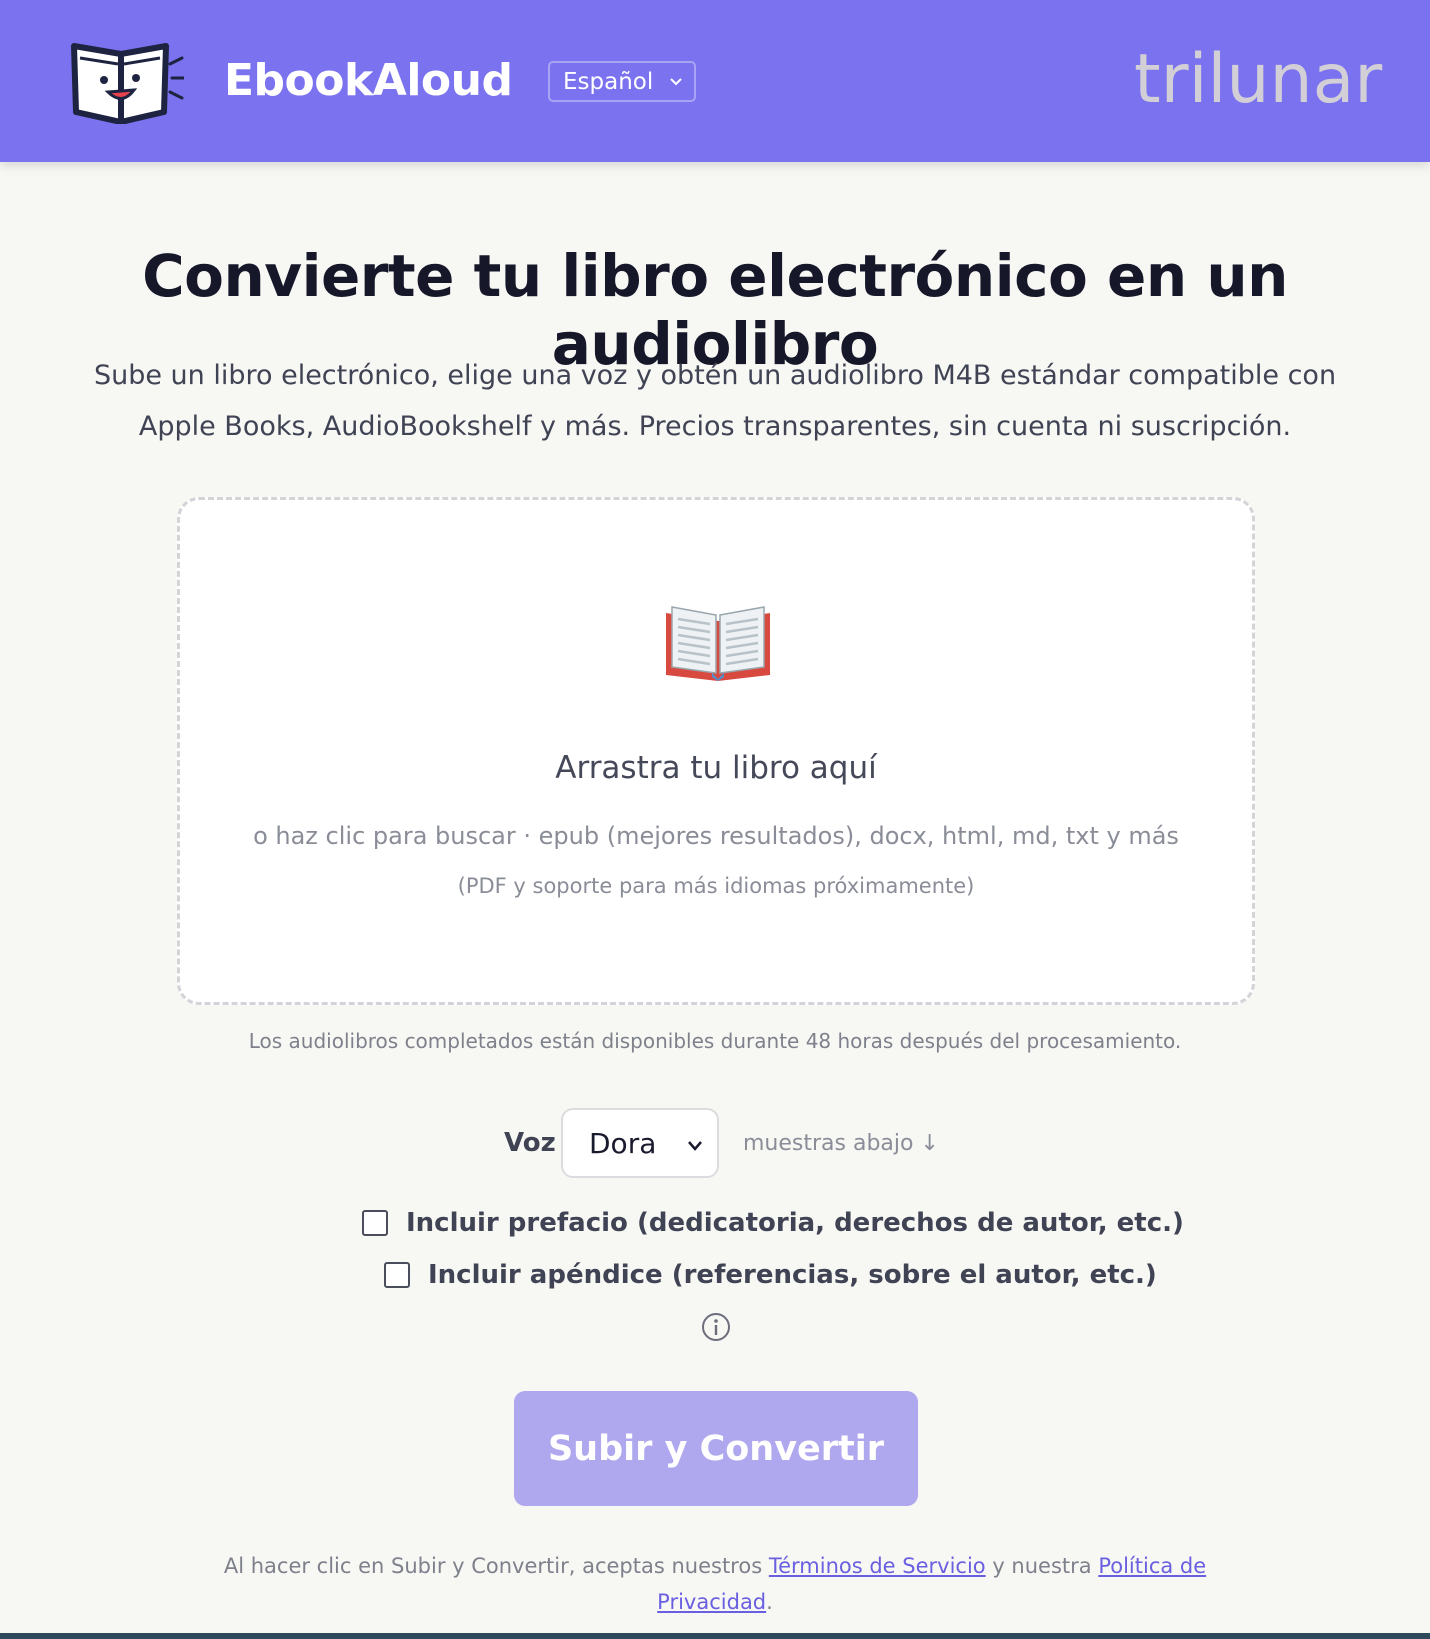  What do you see at coordinates (841, 1143) in the screenshot?
I see `voice-samples-link: muestras abajo ↓` at bounding box center [841, 1143].